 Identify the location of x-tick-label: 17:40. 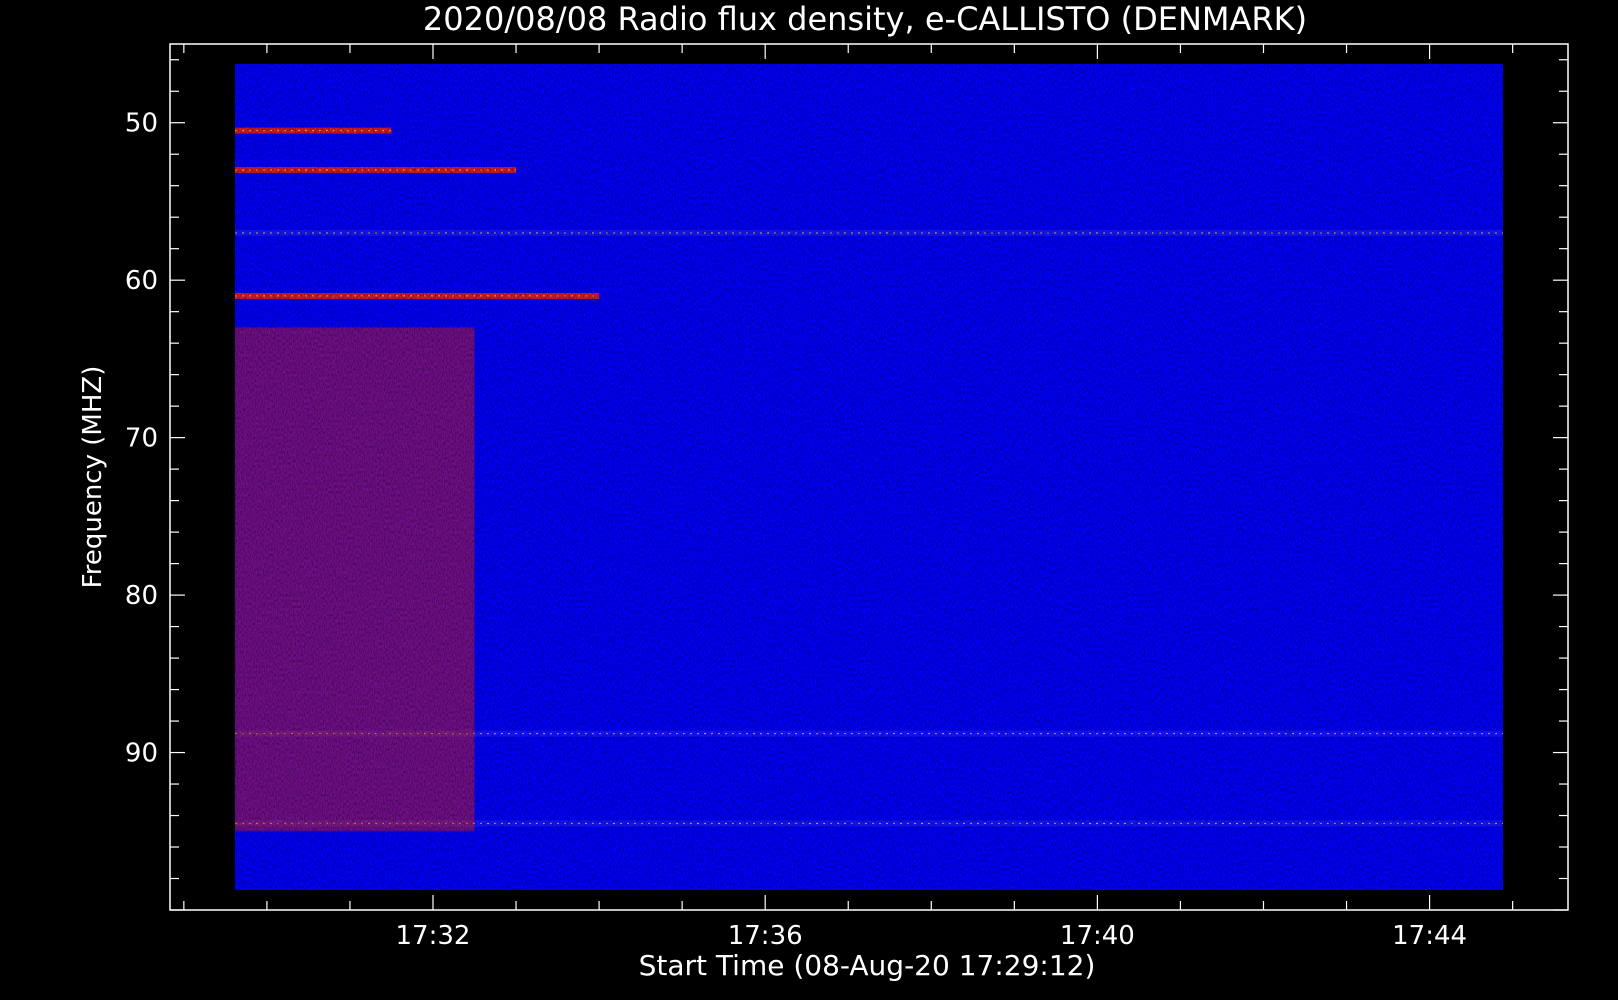
(1097, 936).